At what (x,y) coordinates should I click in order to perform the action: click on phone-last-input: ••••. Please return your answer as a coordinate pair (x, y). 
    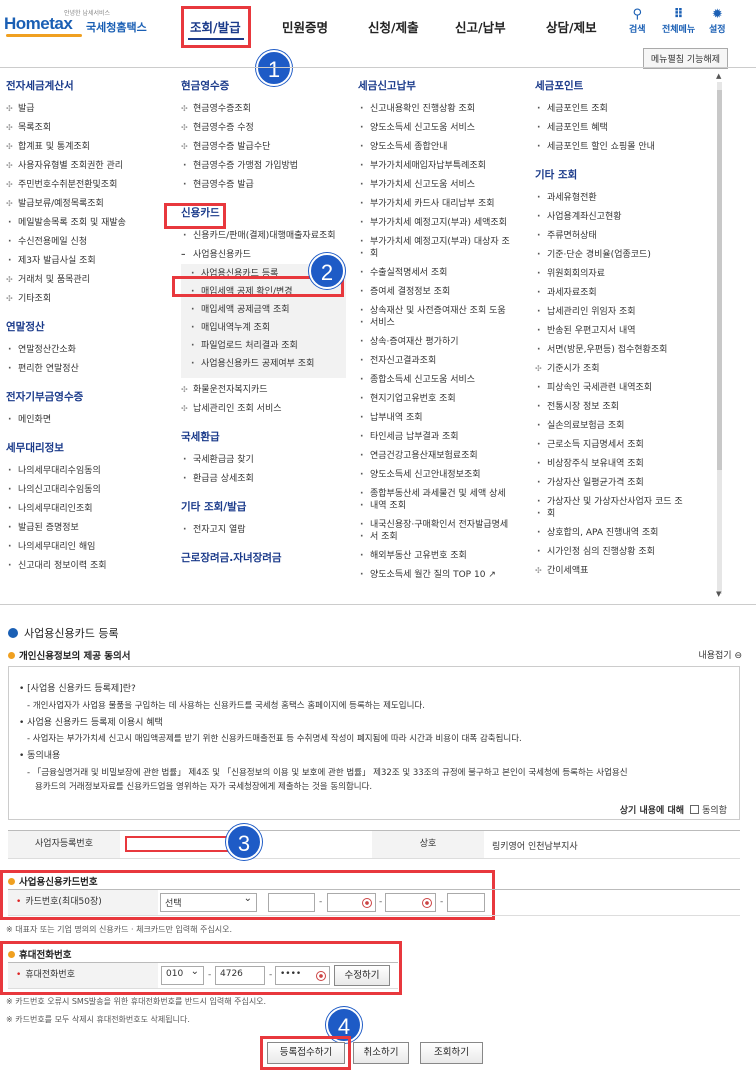
    Looking at the image, I should click on (302, 975).